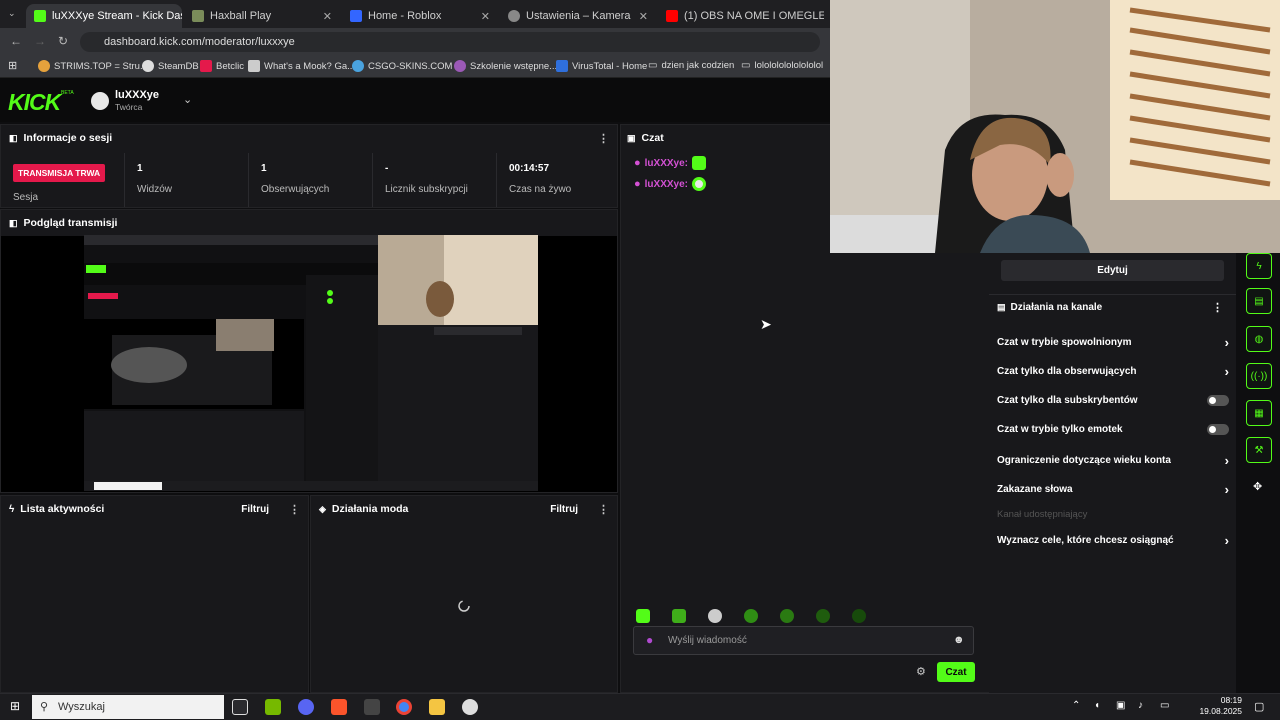  I want to click on webcam-image, so click(1055, 126).